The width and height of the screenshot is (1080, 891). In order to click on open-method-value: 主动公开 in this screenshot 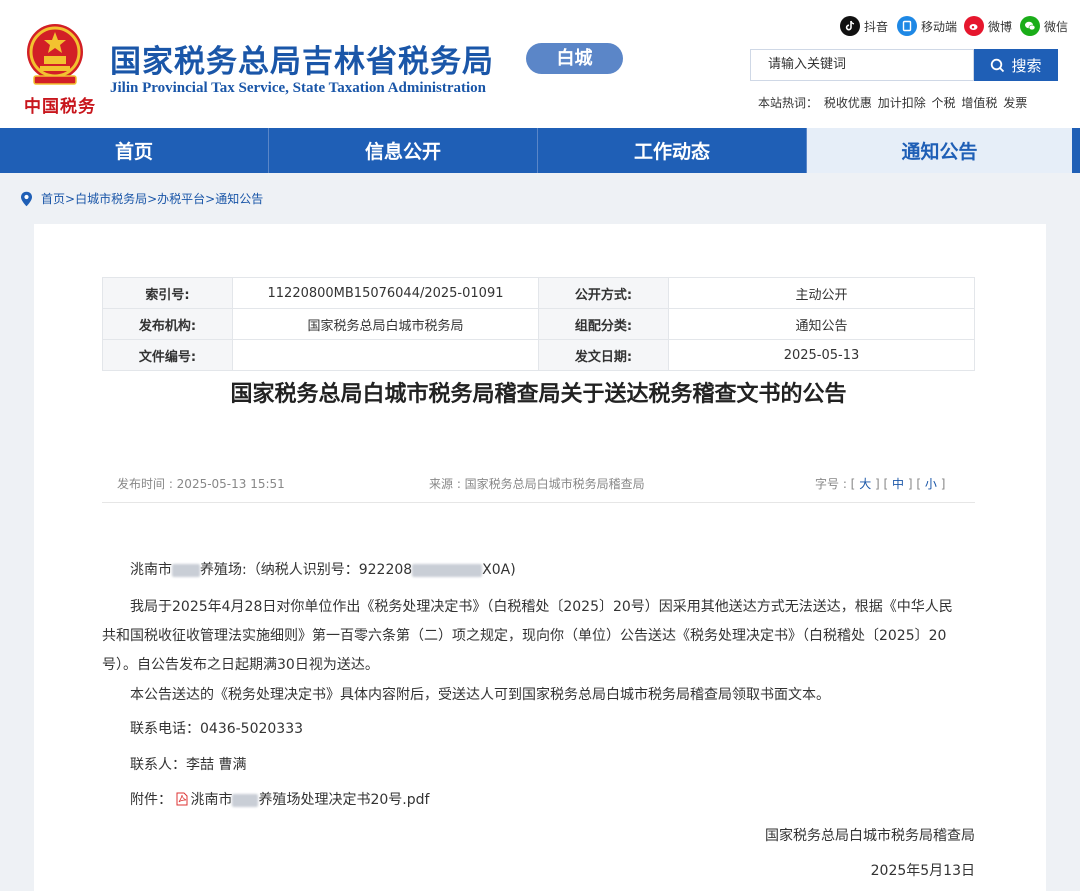, I will do `click(821, 293)`.